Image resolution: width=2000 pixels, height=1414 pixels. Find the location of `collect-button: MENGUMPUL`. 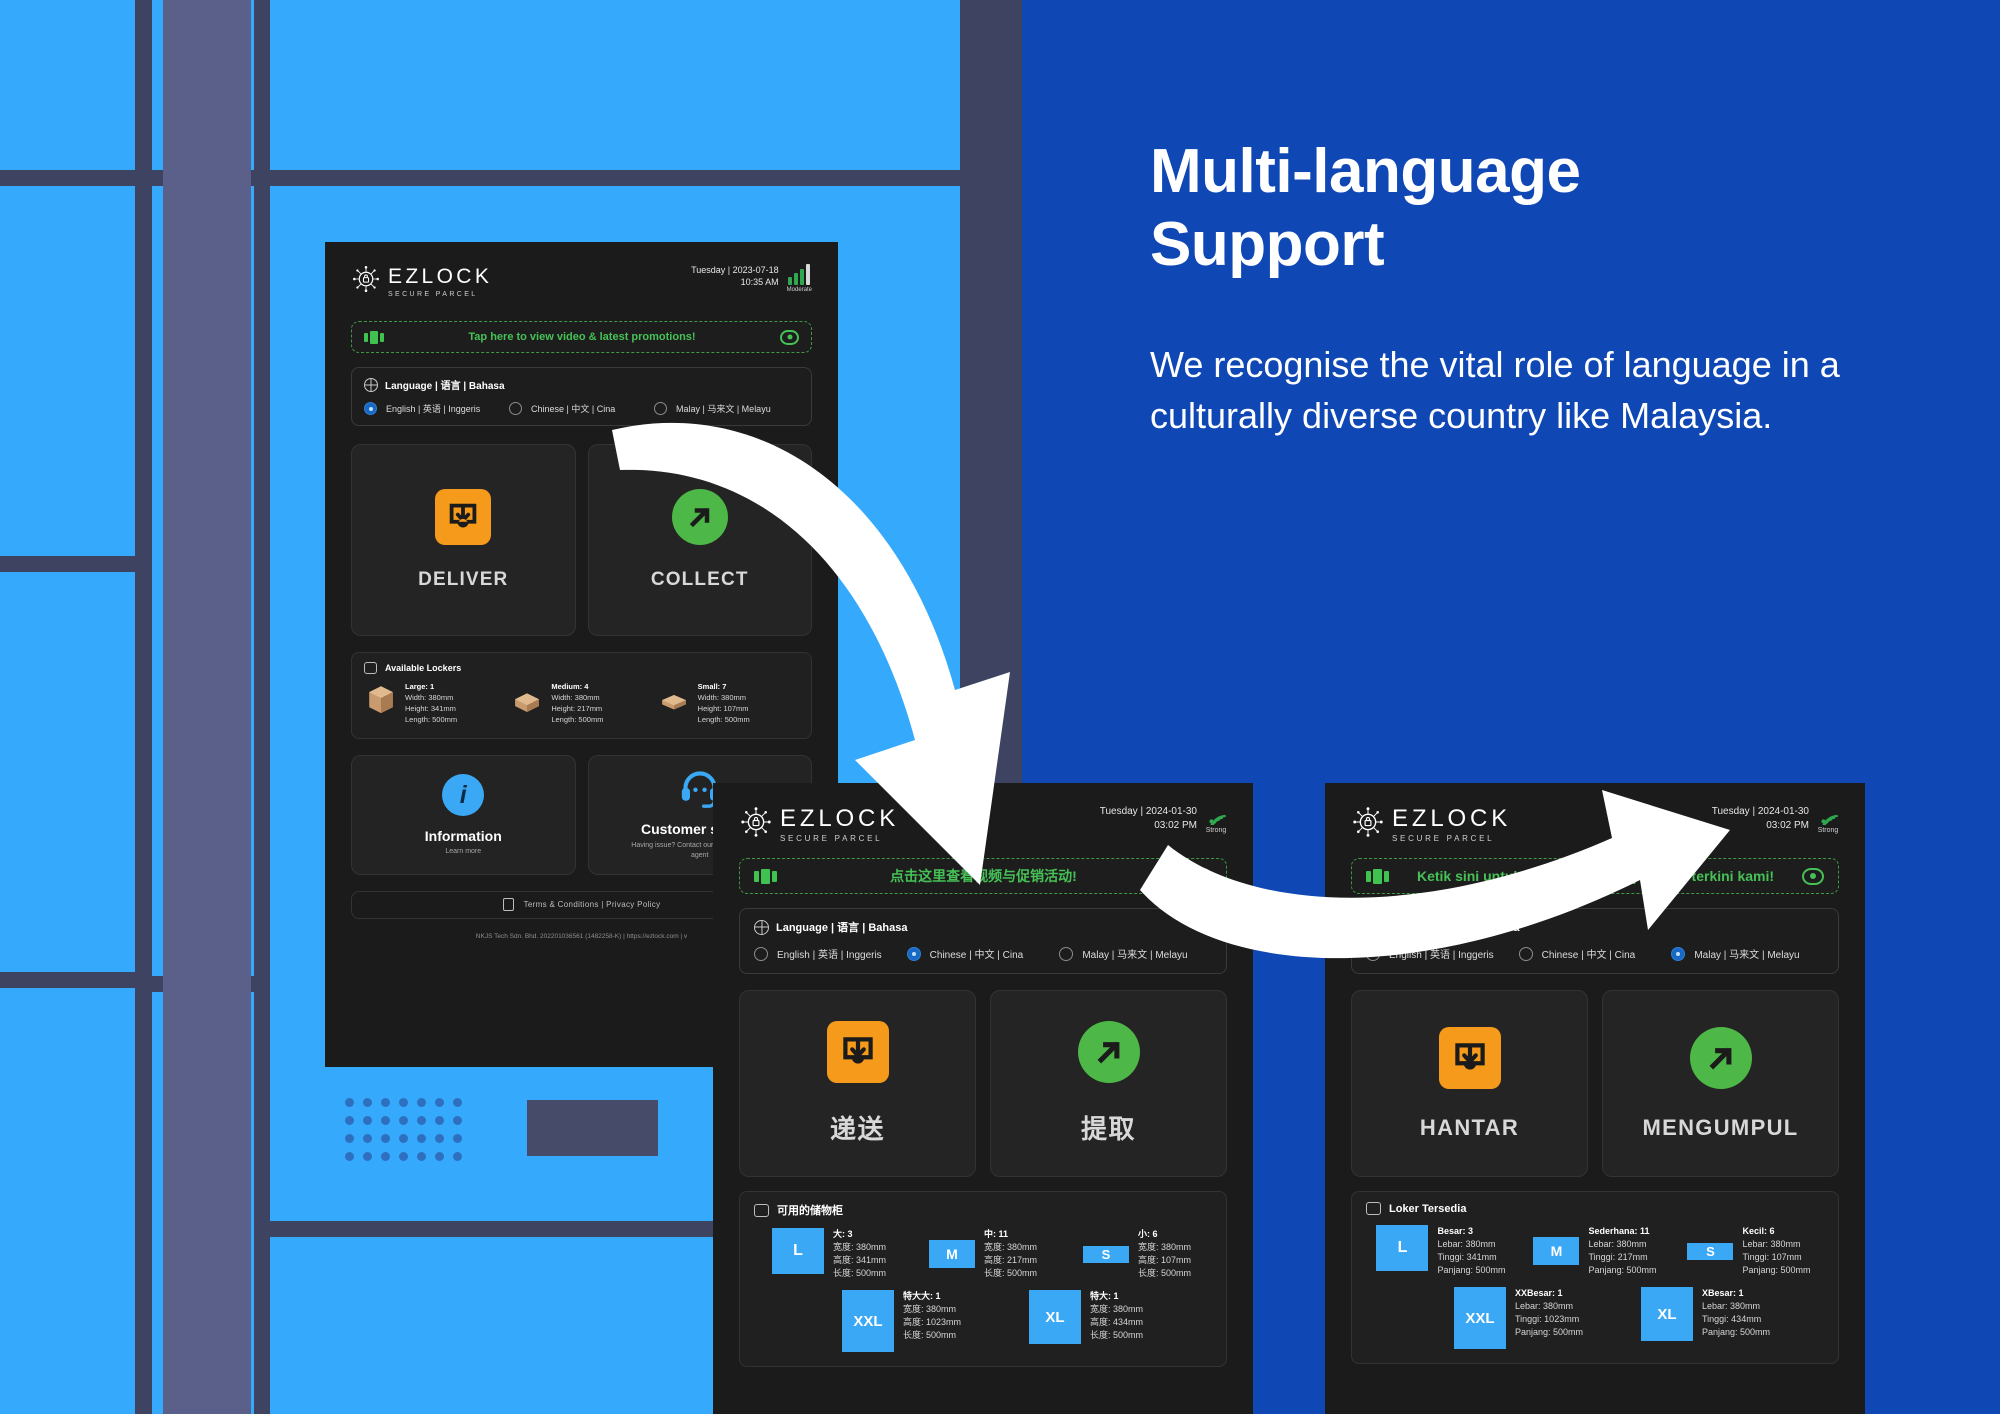

collect-button: MENGUMPUL is located at coordinates (1720, 1083).